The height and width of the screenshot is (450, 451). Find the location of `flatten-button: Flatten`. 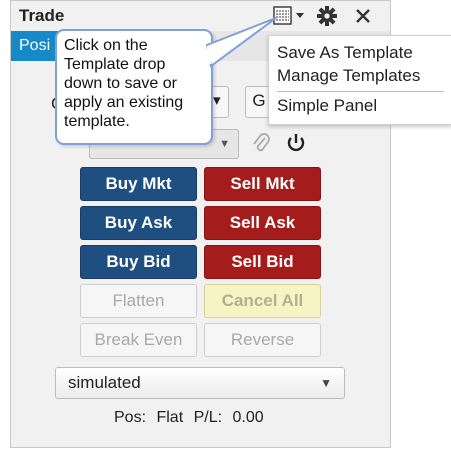

flatten-button: Flatten is located at coordinates (138, 301).